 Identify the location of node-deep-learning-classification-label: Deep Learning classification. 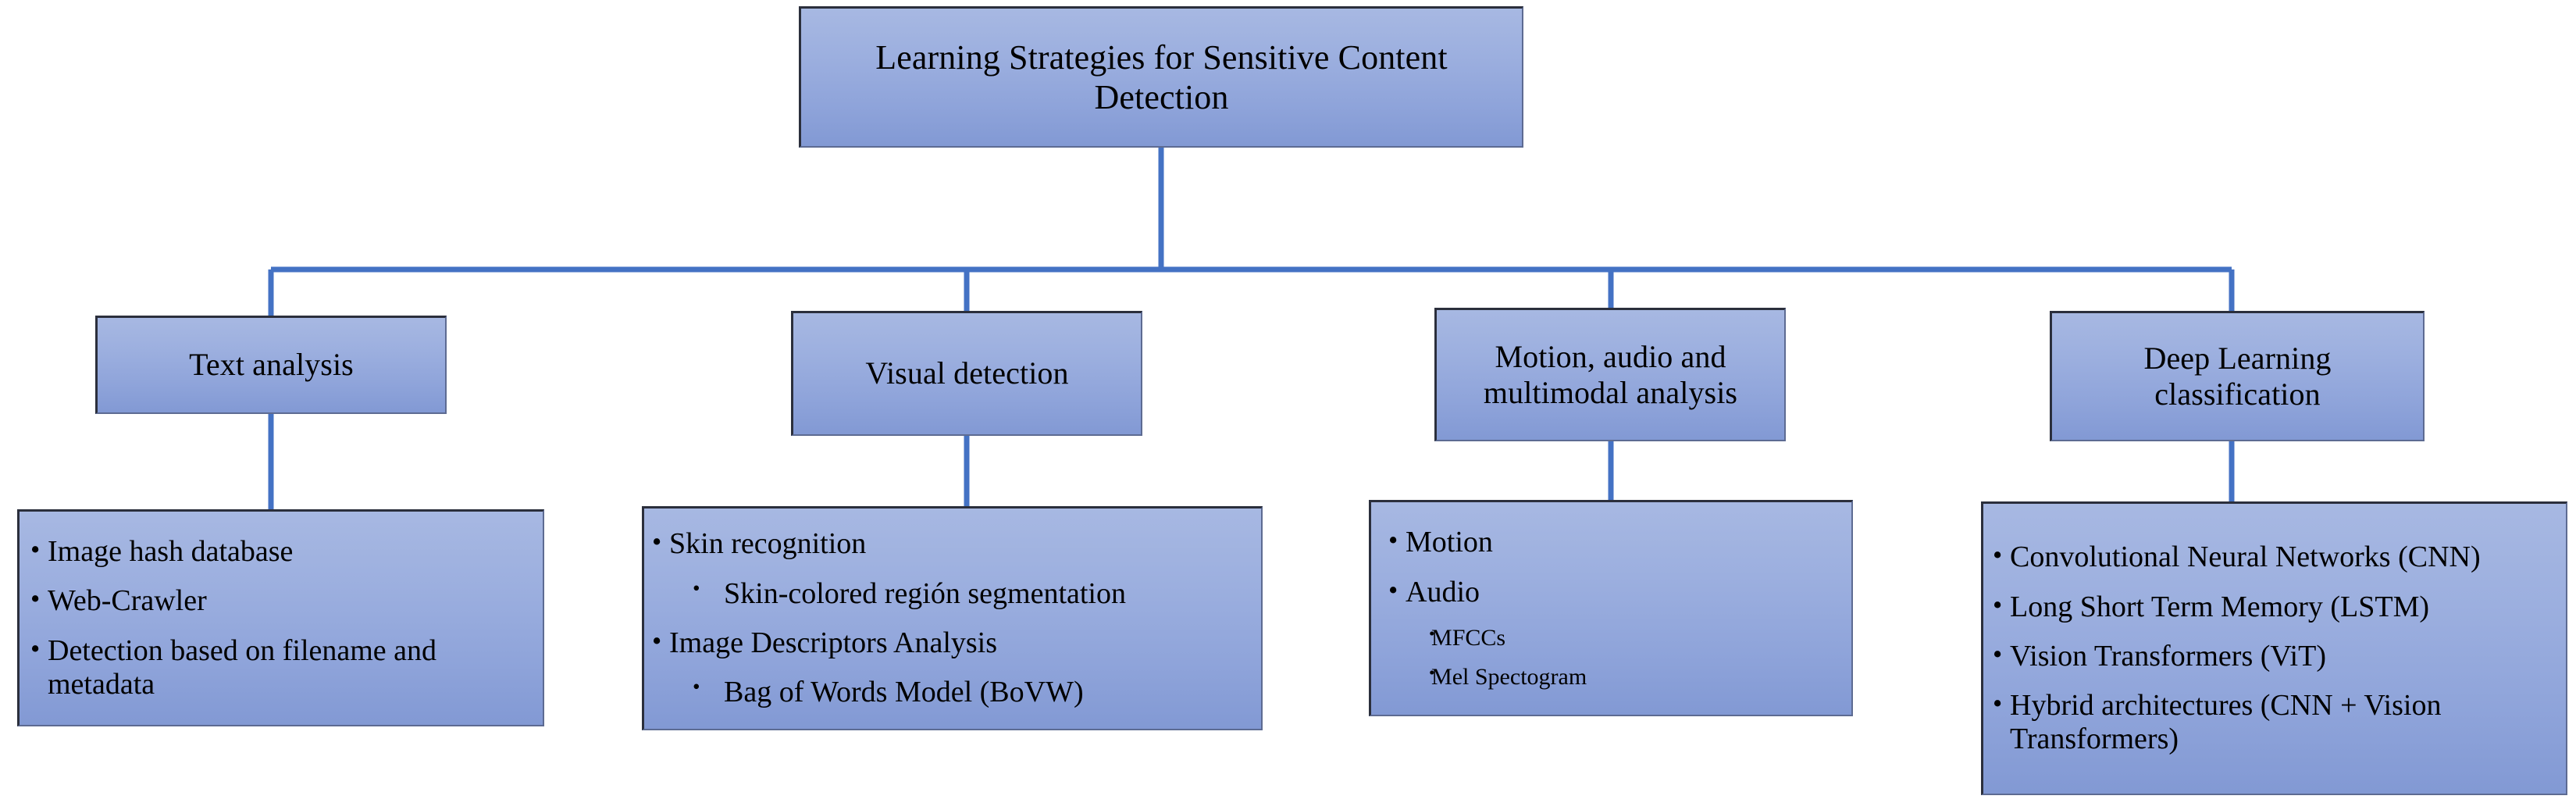
(2237, 376).